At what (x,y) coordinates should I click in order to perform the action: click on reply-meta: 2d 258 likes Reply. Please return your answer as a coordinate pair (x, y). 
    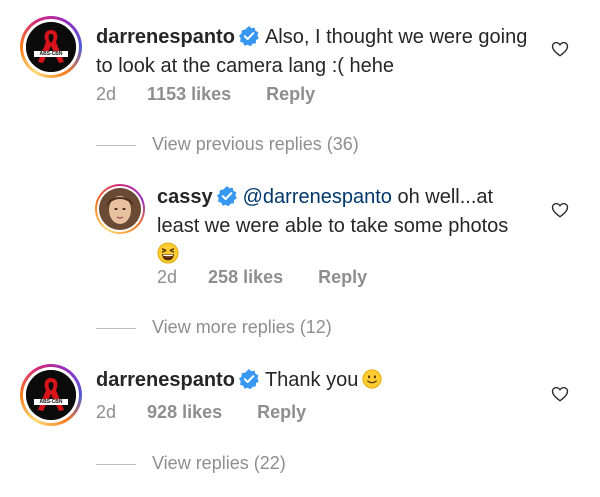
    Looking at the image, I should click on (262, 277).